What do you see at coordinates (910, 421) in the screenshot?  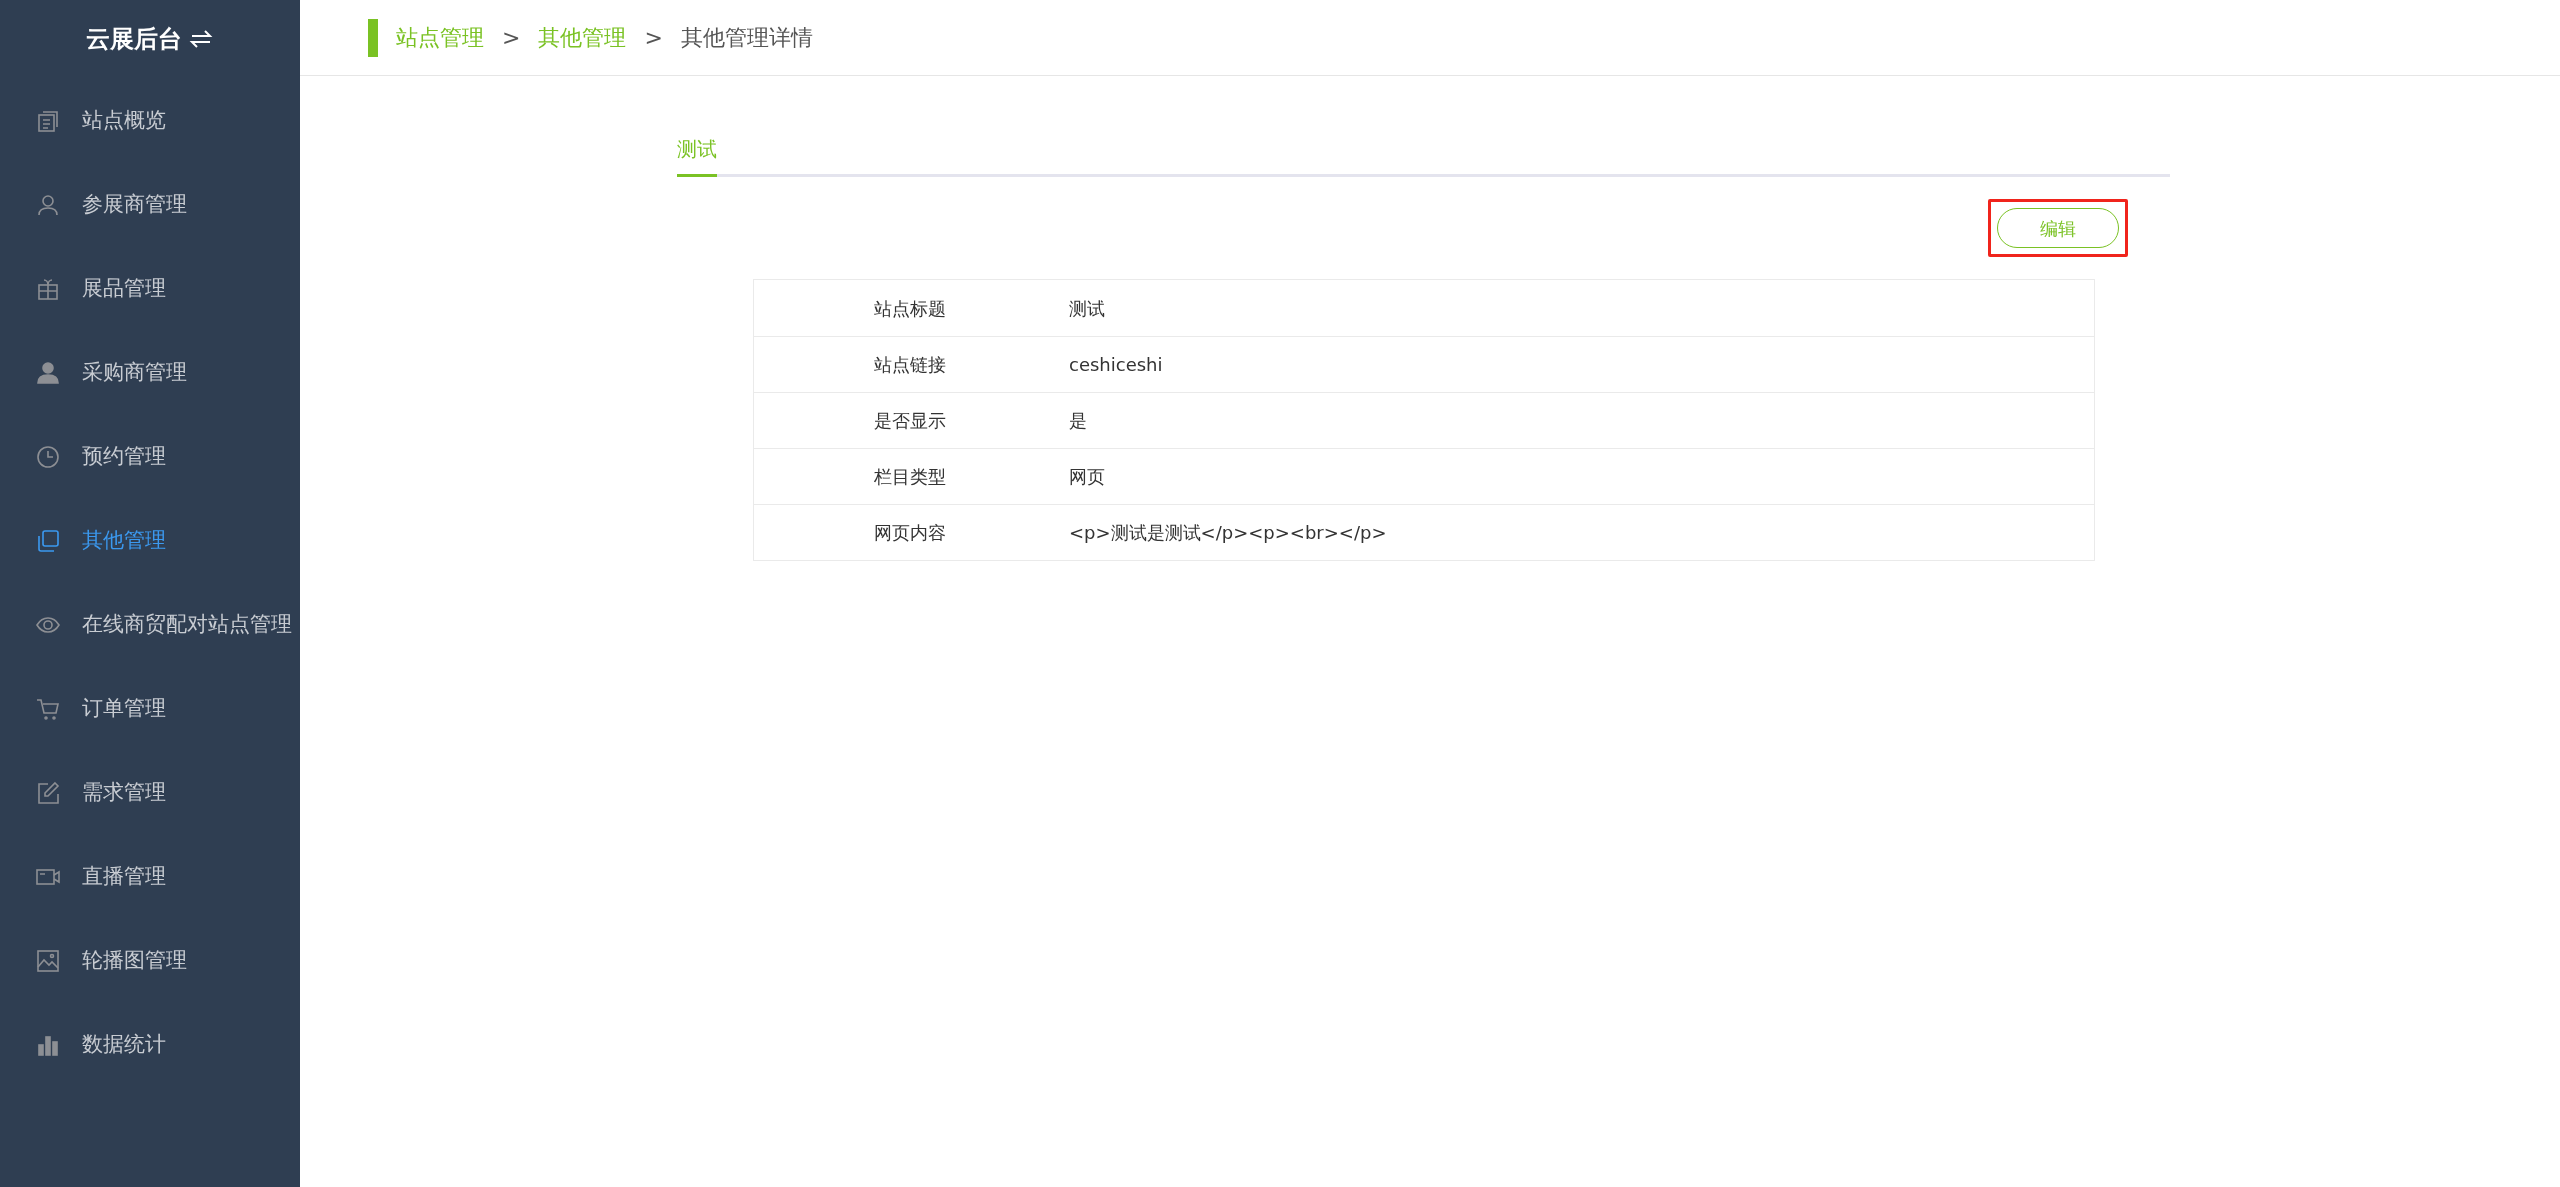 I see `field-label: 是否显示` at bounding box center [910, 421].